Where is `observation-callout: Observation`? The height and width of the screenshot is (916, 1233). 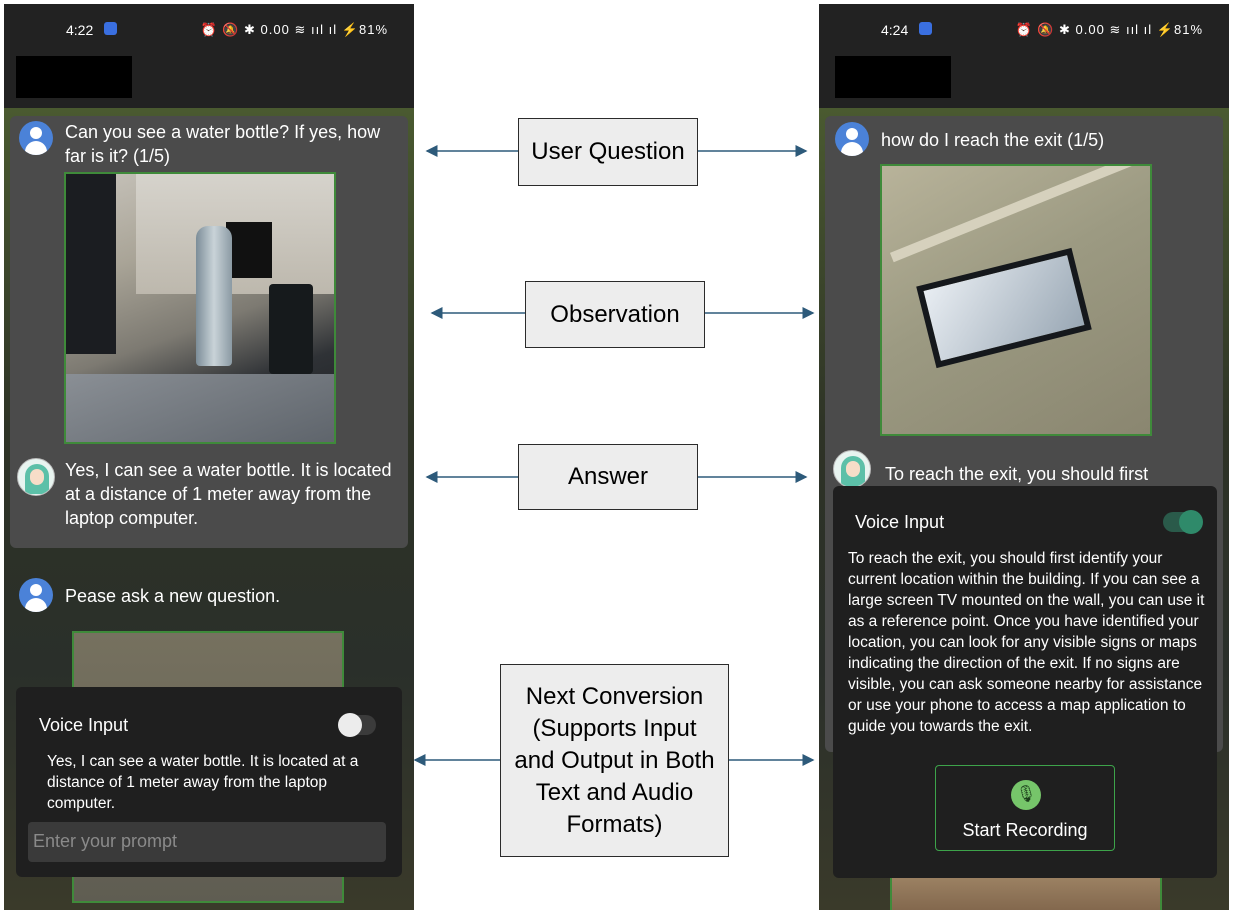
observation-callout: Observation is located at coordinates (615, 314).